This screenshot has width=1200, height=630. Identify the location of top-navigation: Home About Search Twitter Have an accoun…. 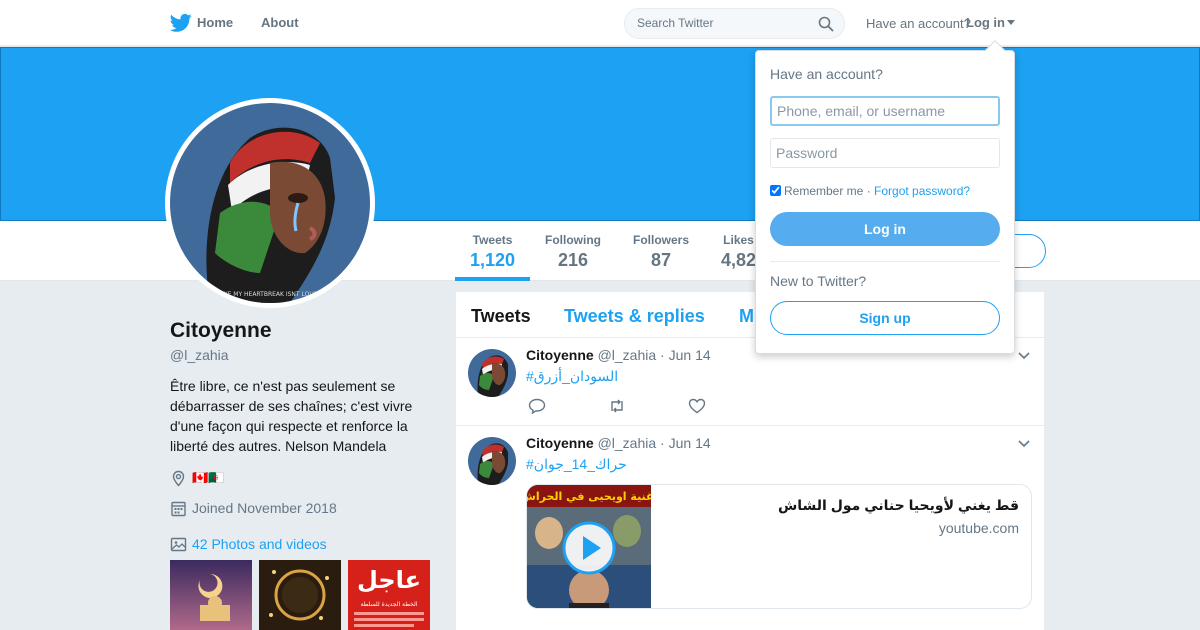
(600, 23).